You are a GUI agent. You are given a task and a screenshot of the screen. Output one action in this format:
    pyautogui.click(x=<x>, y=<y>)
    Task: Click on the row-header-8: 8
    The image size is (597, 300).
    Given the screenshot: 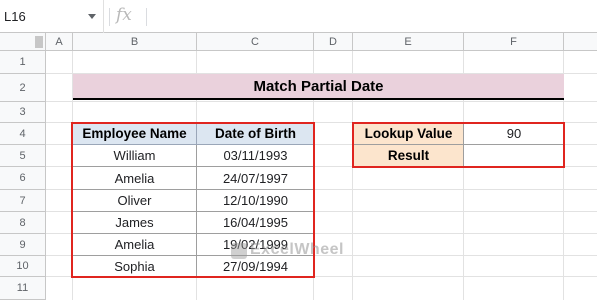 What is the action you would take?
    pyautogui.click(x=23, y=223)
    